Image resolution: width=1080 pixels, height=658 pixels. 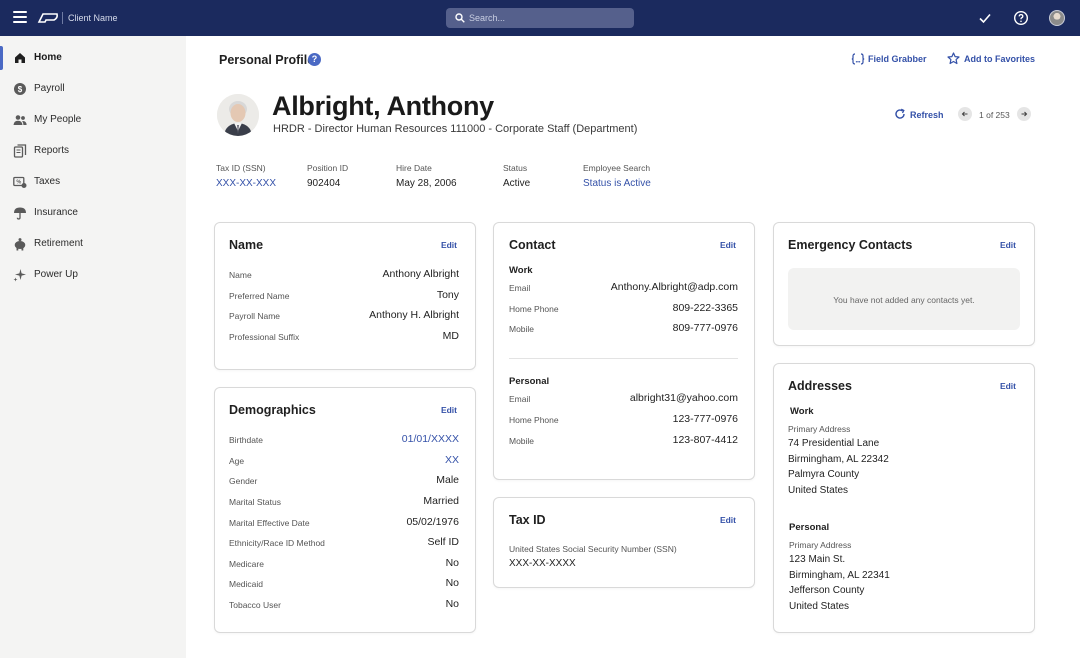 What do you see at coordinates (264, 337) in the screenshot?
I see `row-label: Professional Suffix` at bounding box center [264, 337].